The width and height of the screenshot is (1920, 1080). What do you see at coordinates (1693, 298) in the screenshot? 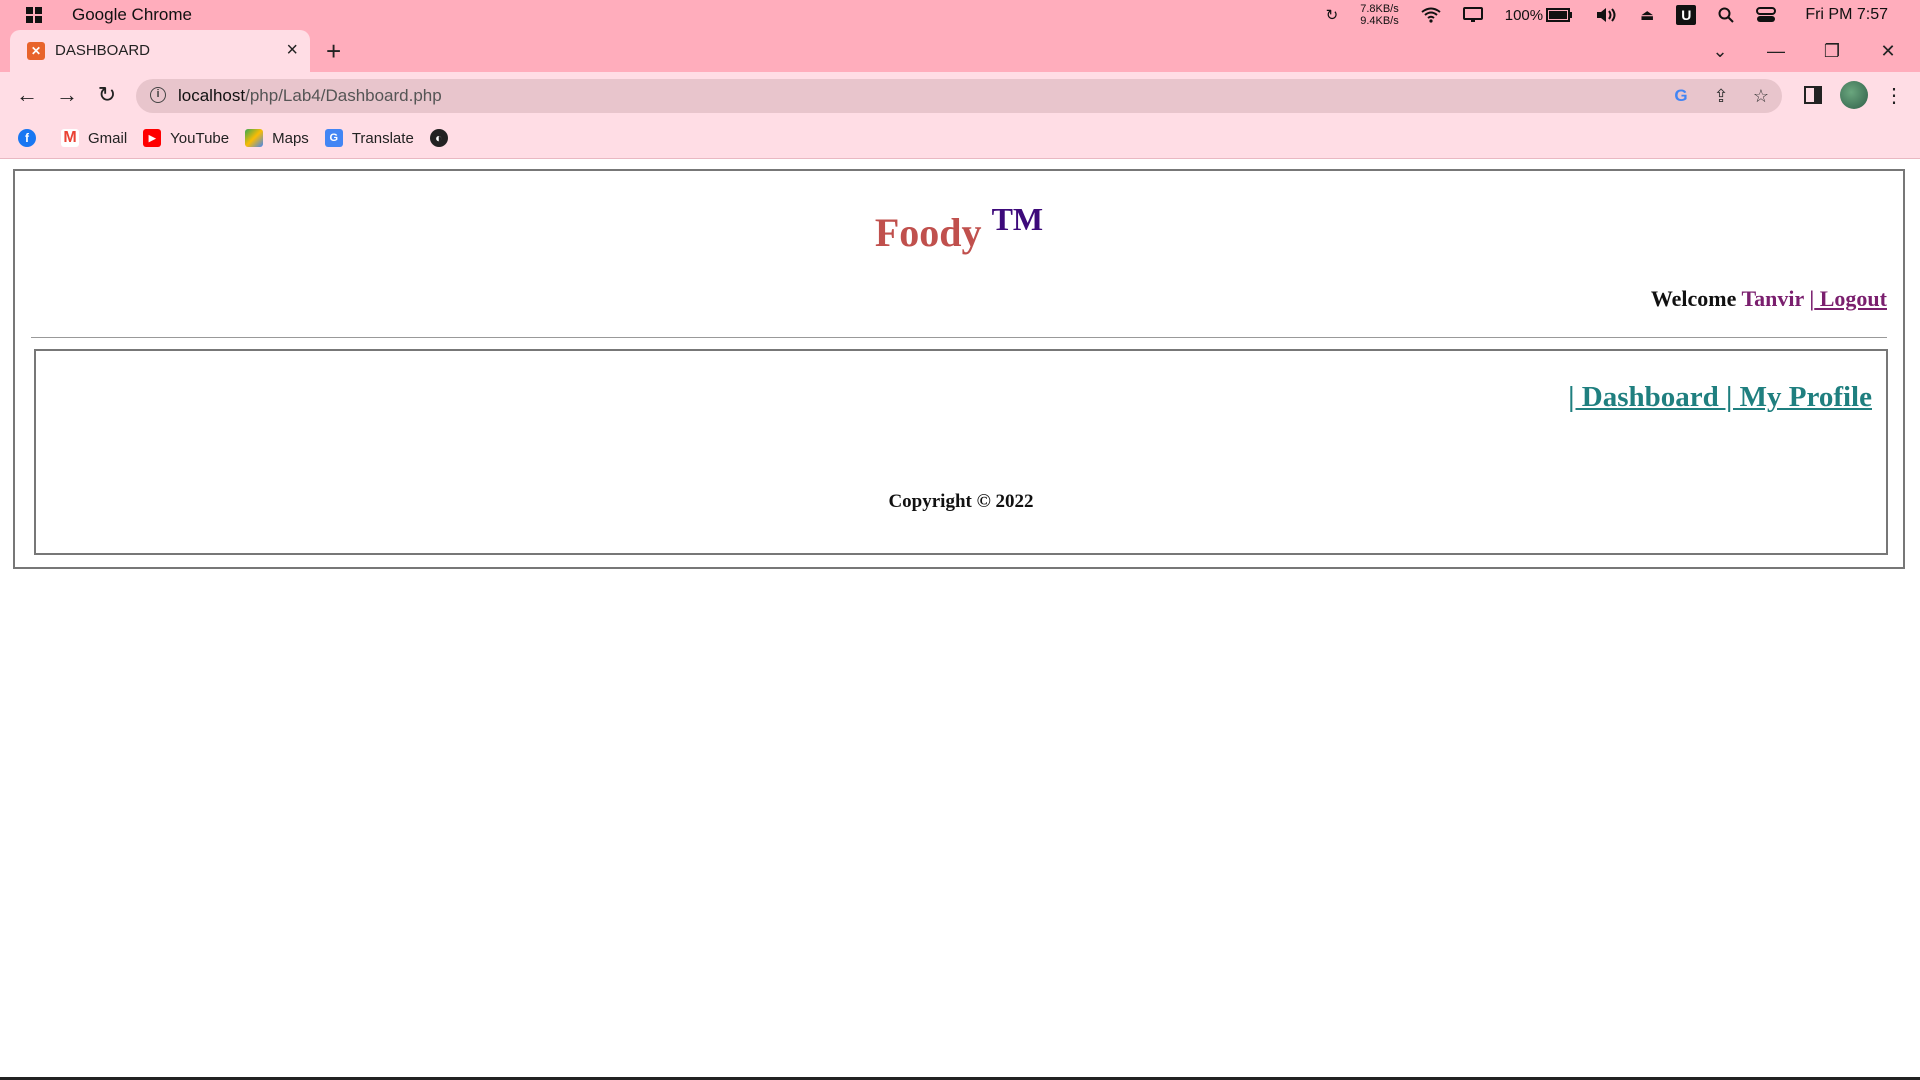
I see `welcome-text: Welcome` at bounding box center [1693, 298].